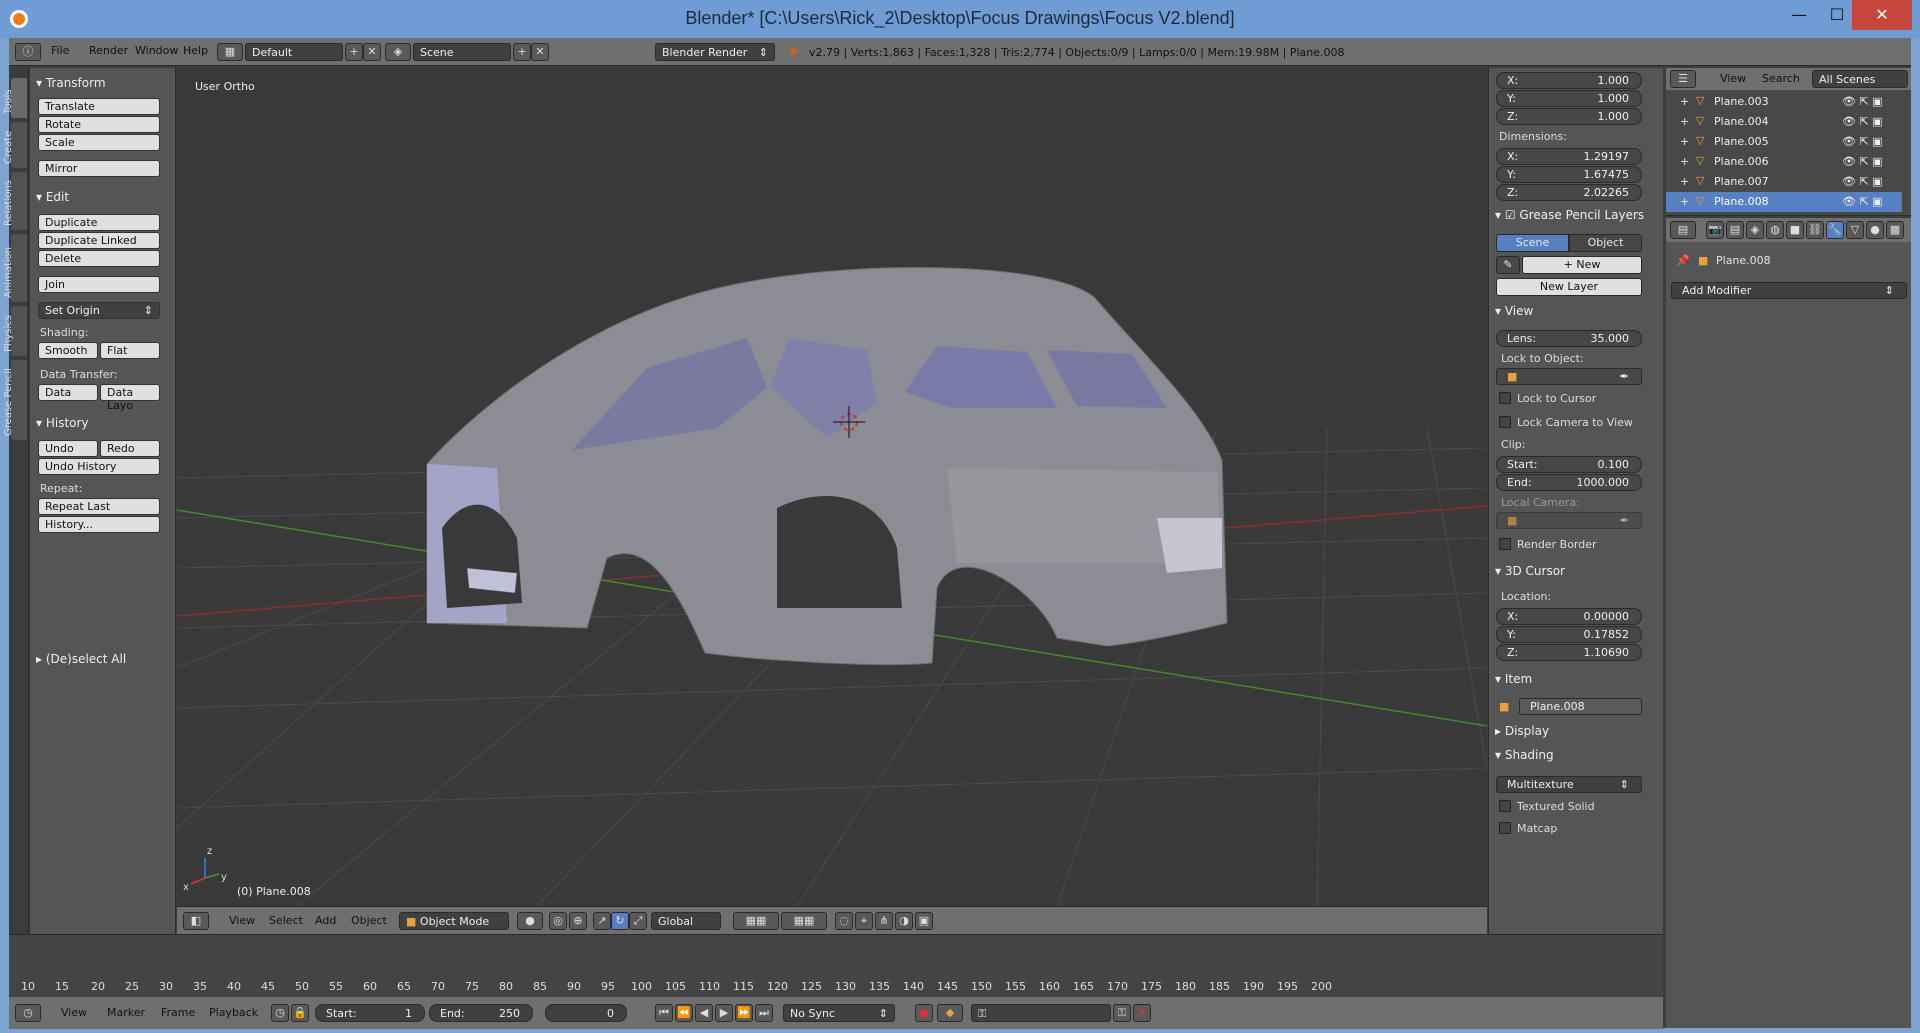  What do you see at coordinates (586, 1013) in the screenshot?
I see `current-frame-field: 0` at bounding box center [586, 1013].